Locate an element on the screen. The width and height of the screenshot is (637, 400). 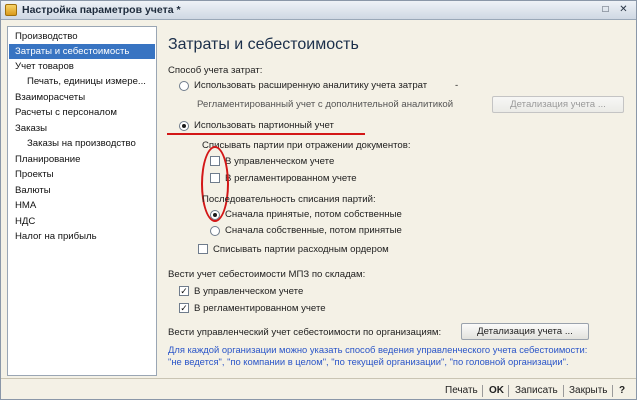
close-icon: ✕ is located at coordinates (623, 10).